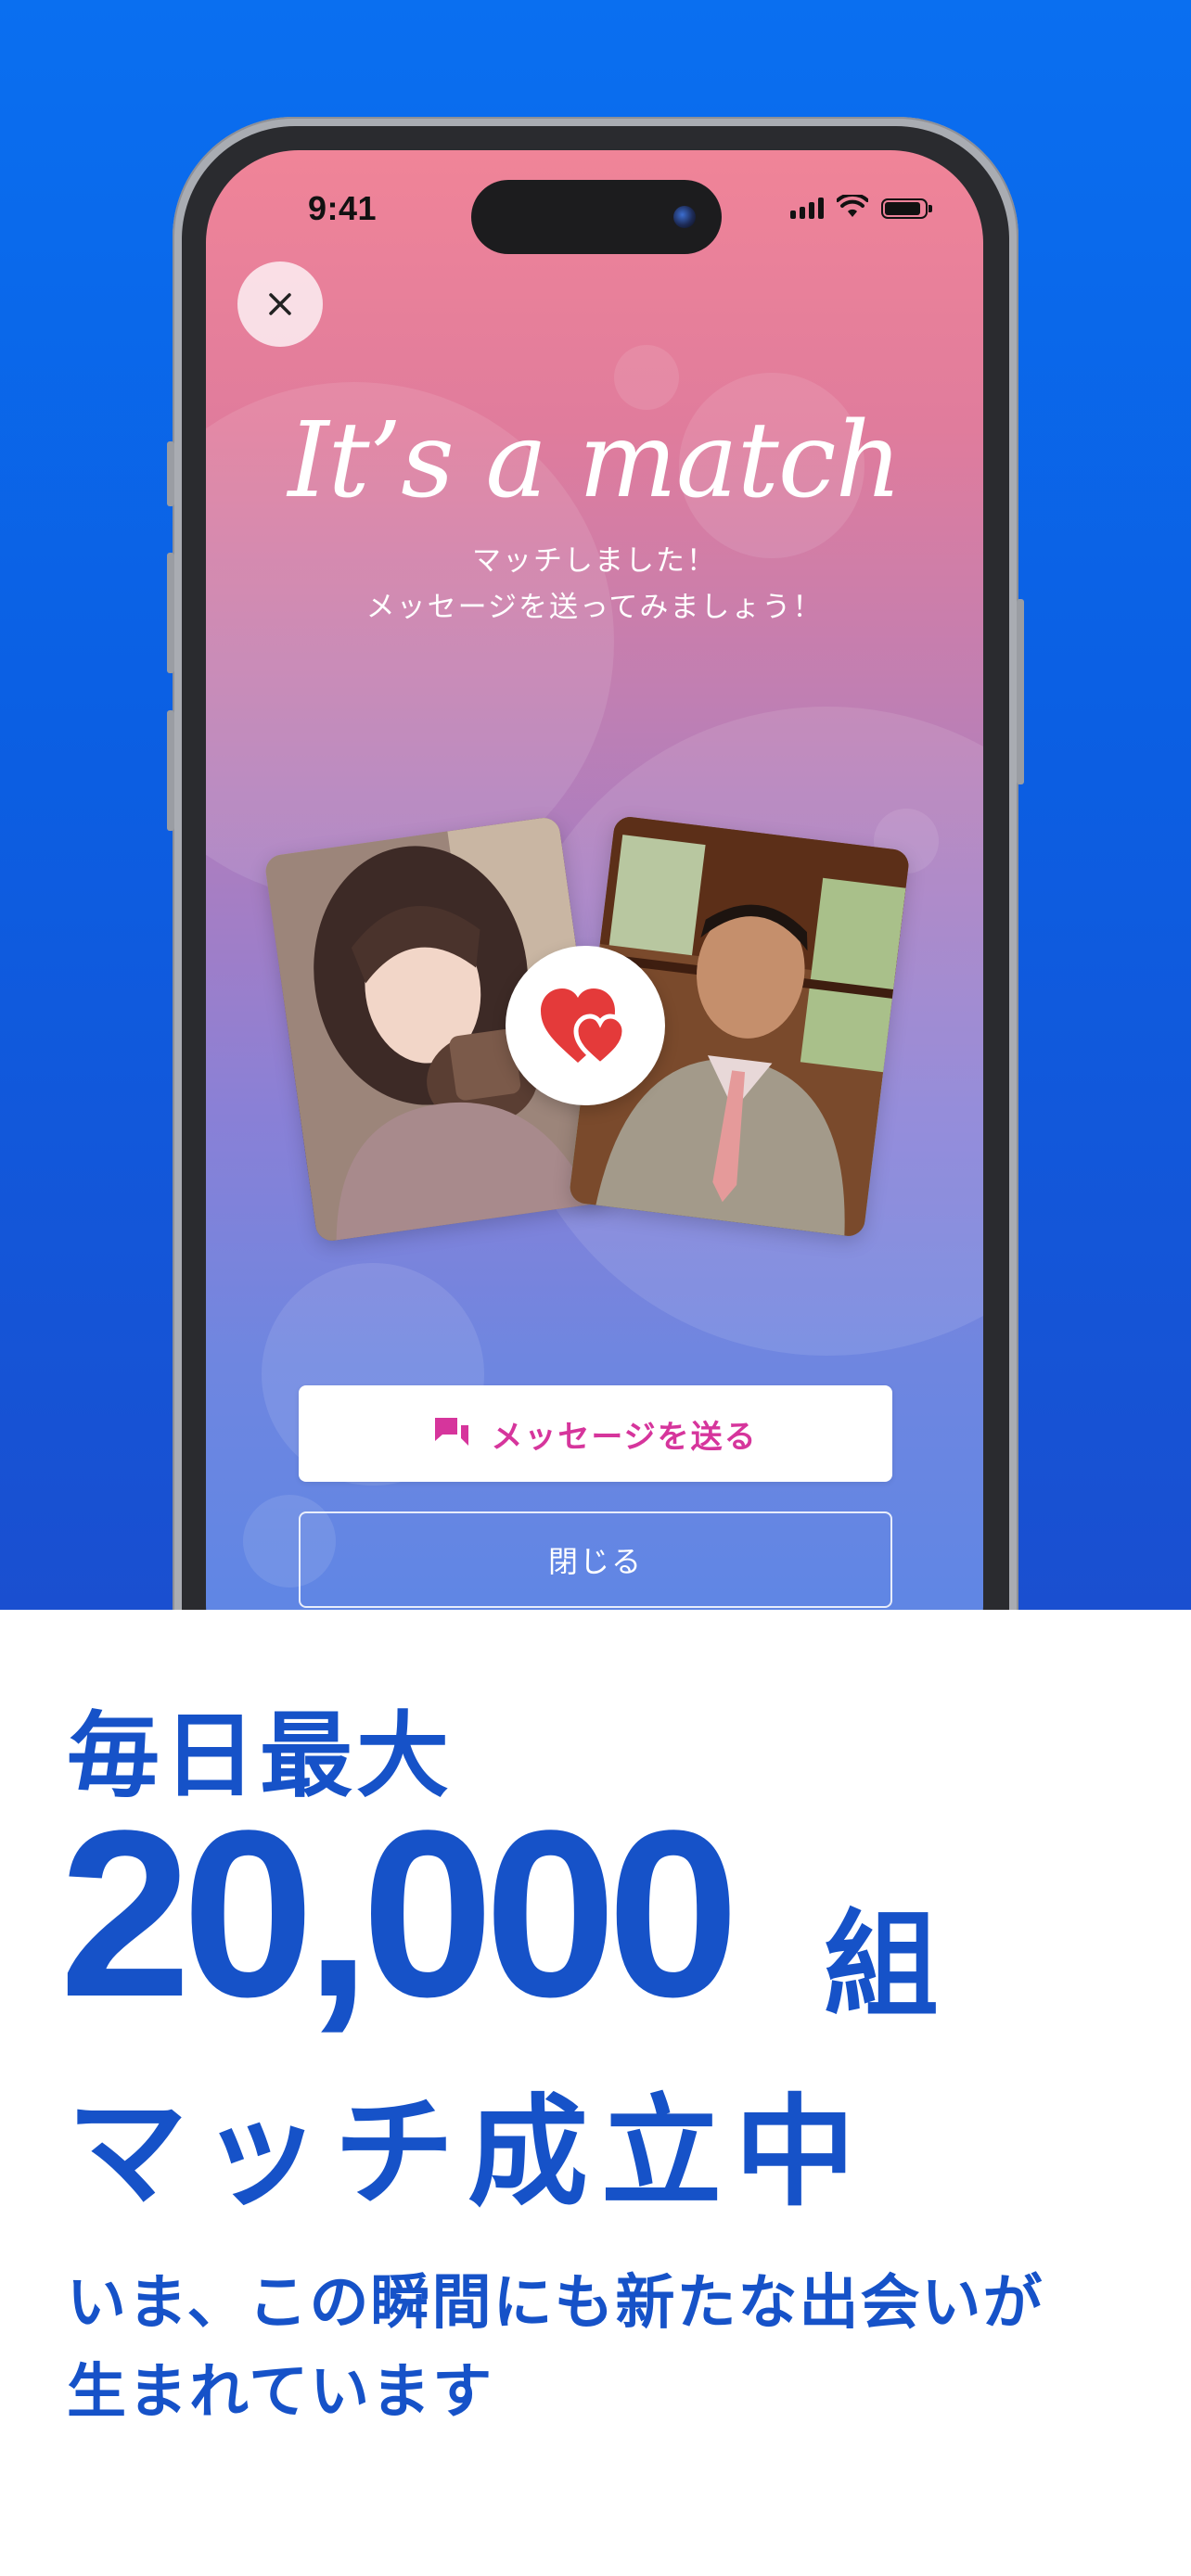 The width and height of the screenshot is (1191, 2576). Describe the element at coordinates (597, 217) in the screenshot. I see `dynamic-island` at that location.